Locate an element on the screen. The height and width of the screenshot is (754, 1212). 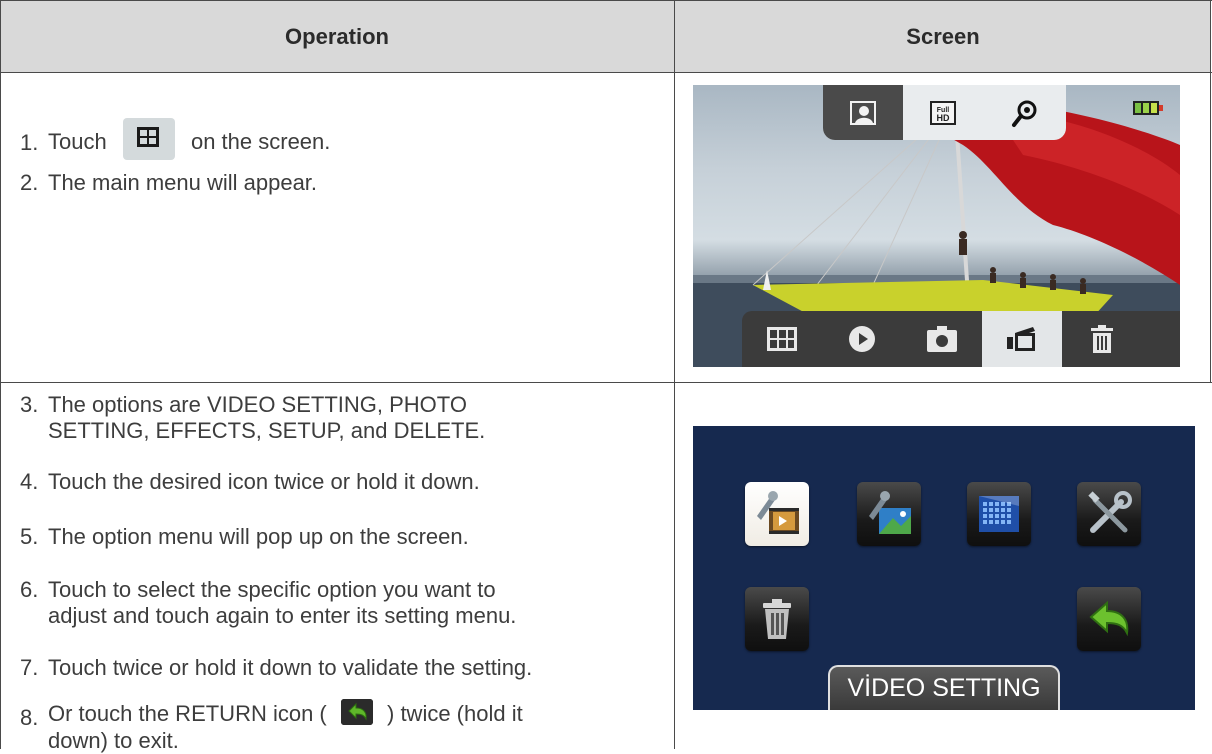
return-button is located at coordinates (1109, 619).